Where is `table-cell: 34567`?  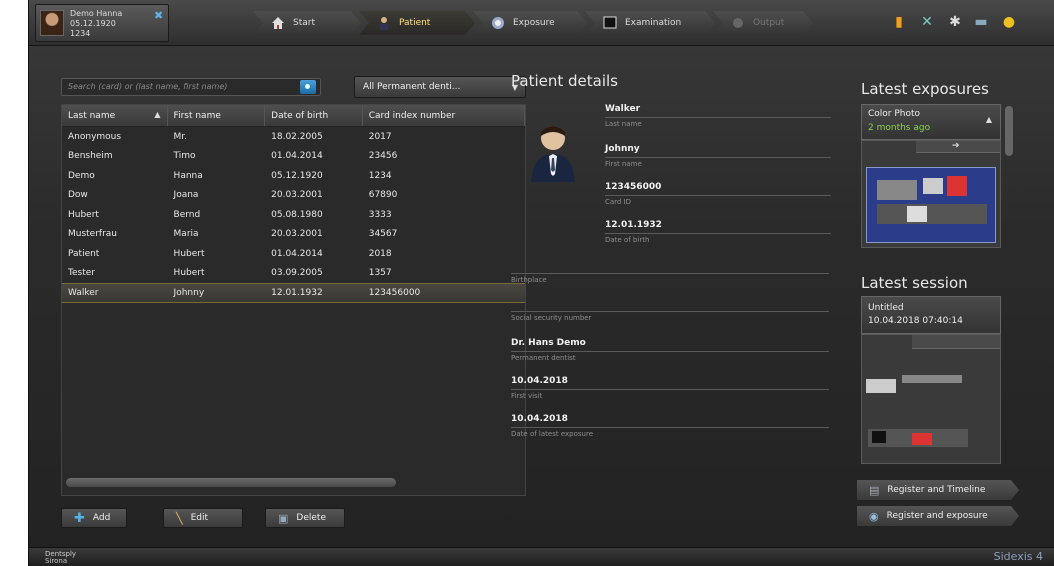
table-cell: 34567 is located at coordinates (383, 234).